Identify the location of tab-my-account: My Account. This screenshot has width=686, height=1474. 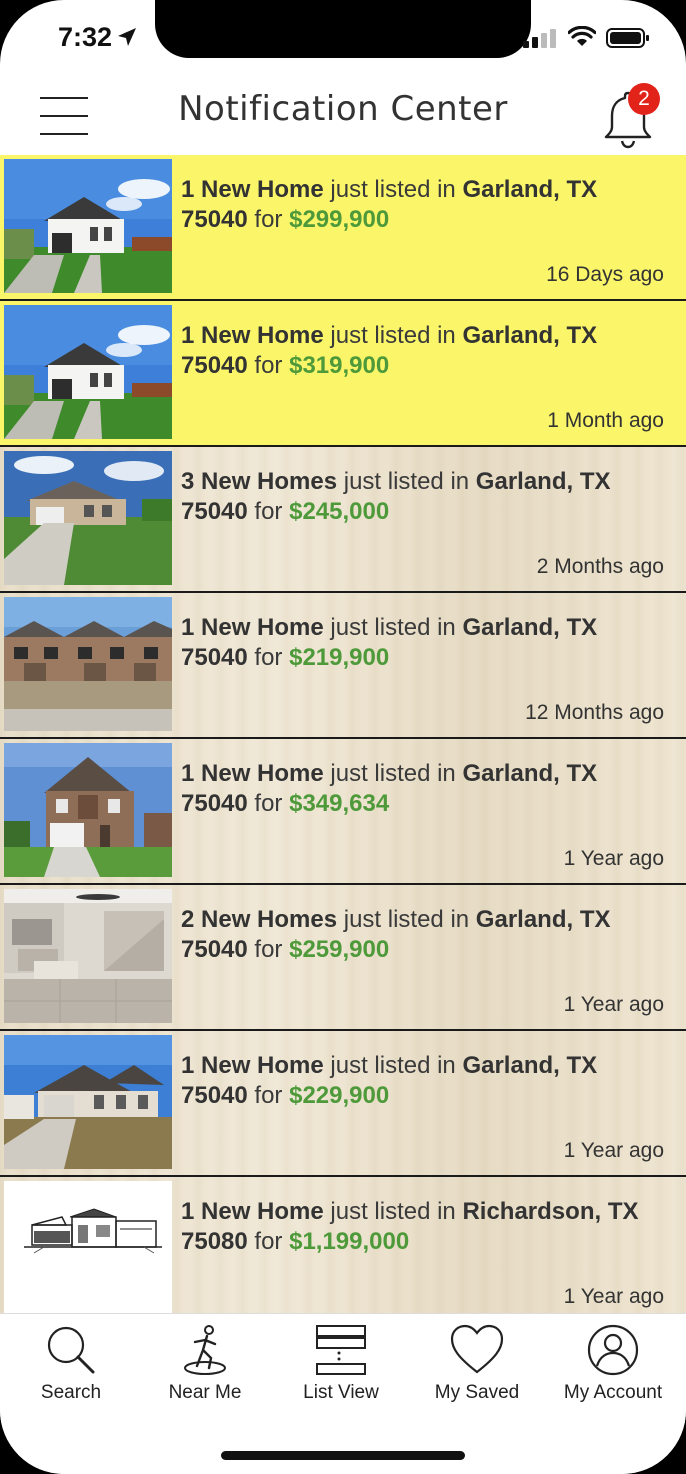
(613, 1362).